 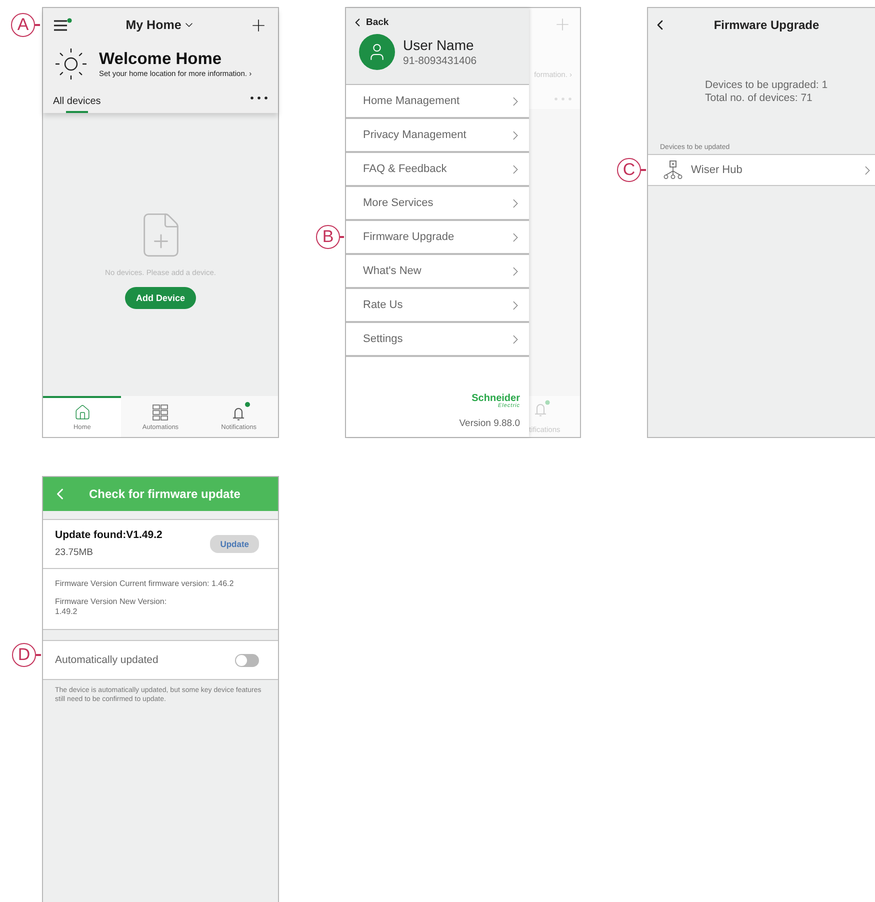 I want to click on room-tab: All devices, so click(x=77, y=104).